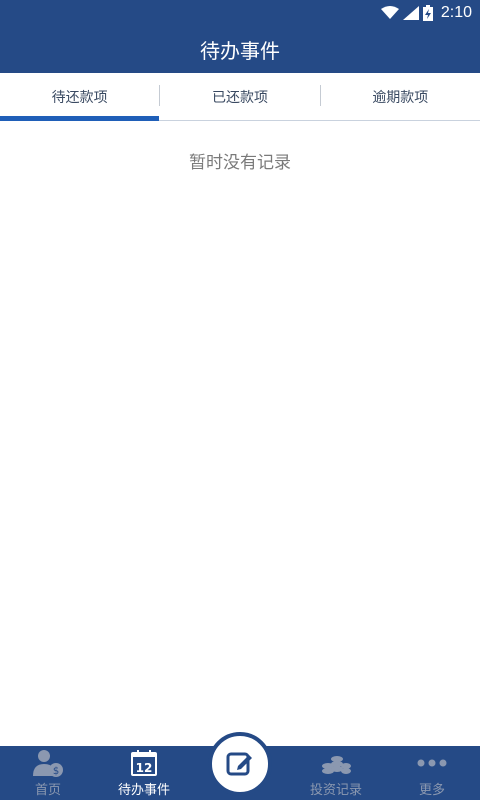 Image resolution: width=480 pixels, height=800 pixels. What do you see at coordinates (389, 12) in the screenshot?
I see `wifi-icon` at bounding box center [389, 12].